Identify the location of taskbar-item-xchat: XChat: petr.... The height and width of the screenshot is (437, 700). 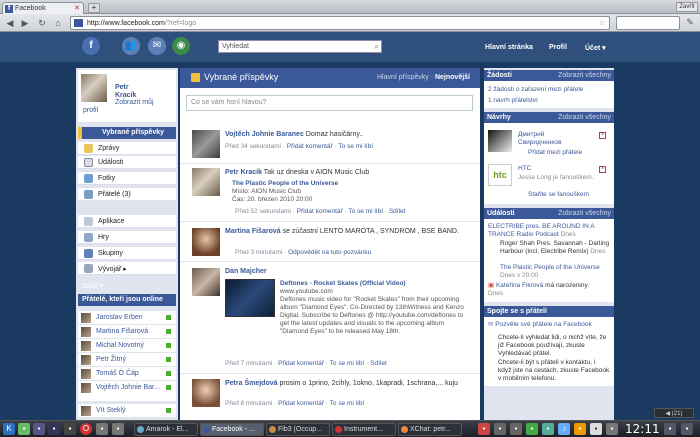
(430, 429).